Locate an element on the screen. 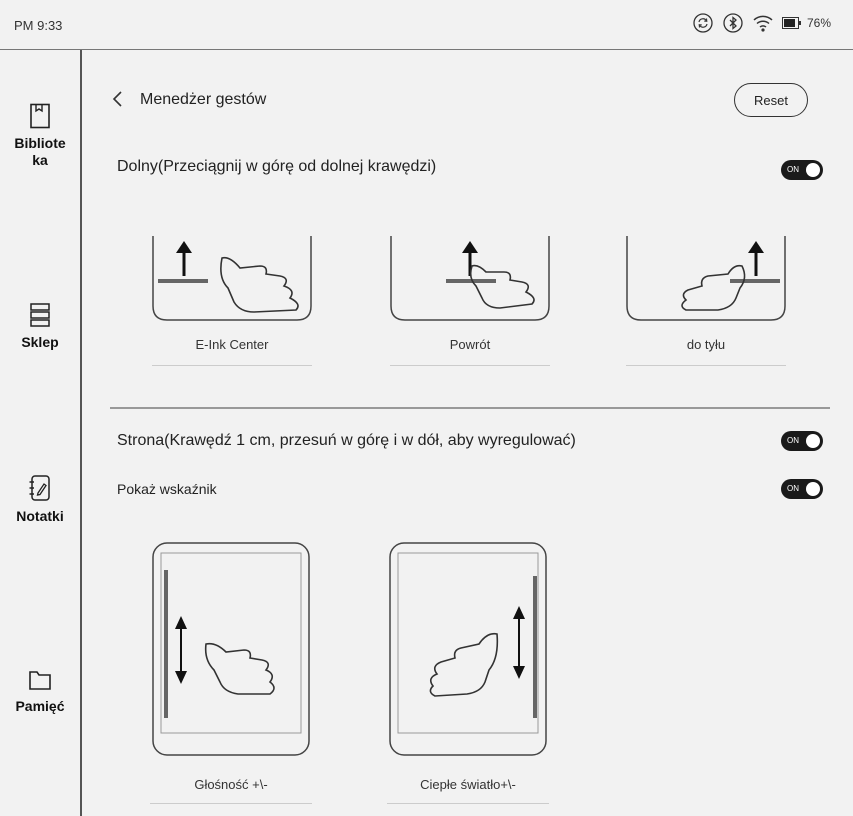 The width and height of the screenshot is (853, 816). sidebar-item-storage: Pamięć is located at coordinates (40, 691).